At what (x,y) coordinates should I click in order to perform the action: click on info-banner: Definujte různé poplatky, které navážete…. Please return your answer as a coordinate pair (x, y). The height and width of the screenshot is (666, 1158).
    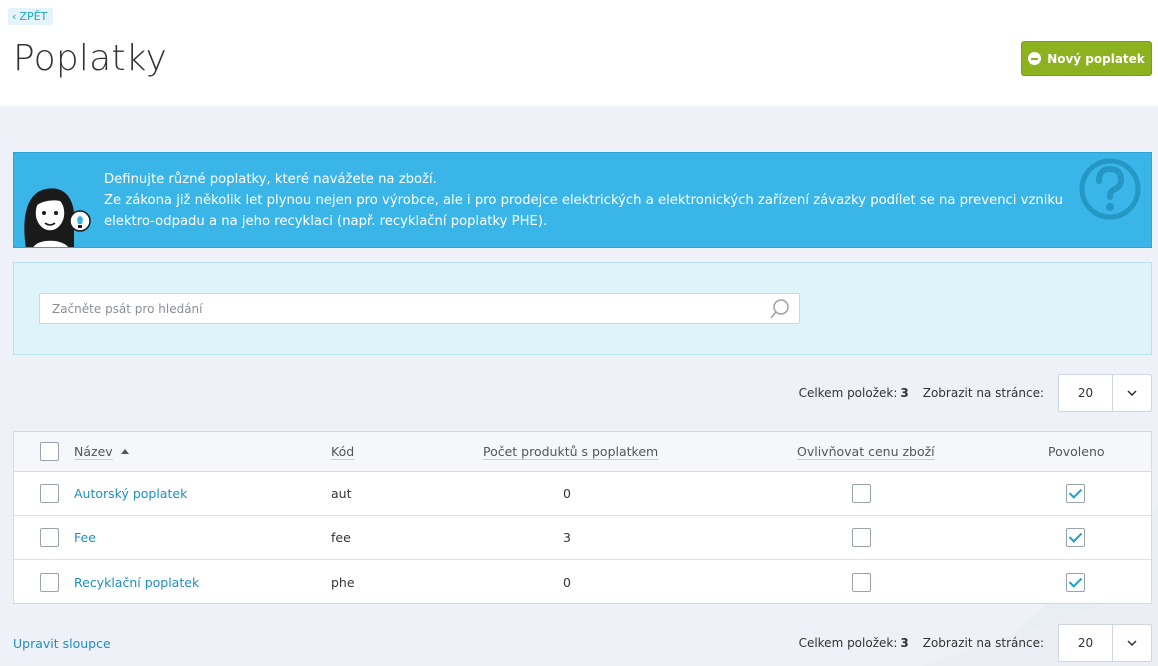
    Looking at the image, I should click on (582, 200).